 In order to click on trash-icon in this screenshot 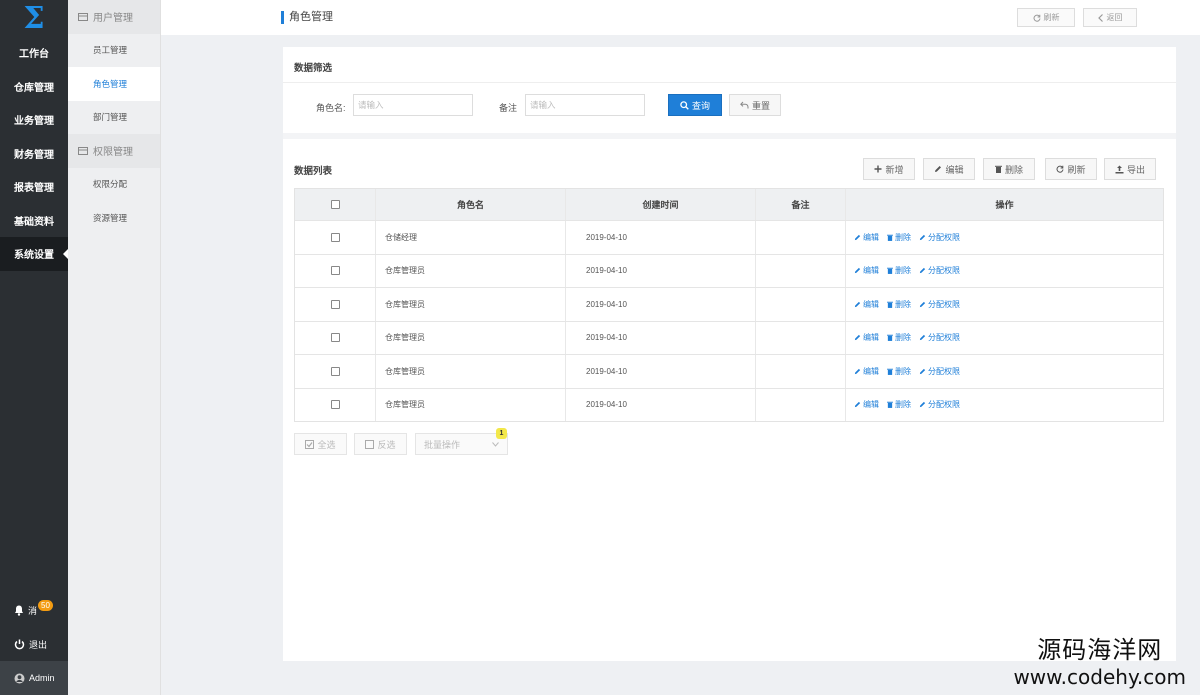, I will do `click(890, 237)`.